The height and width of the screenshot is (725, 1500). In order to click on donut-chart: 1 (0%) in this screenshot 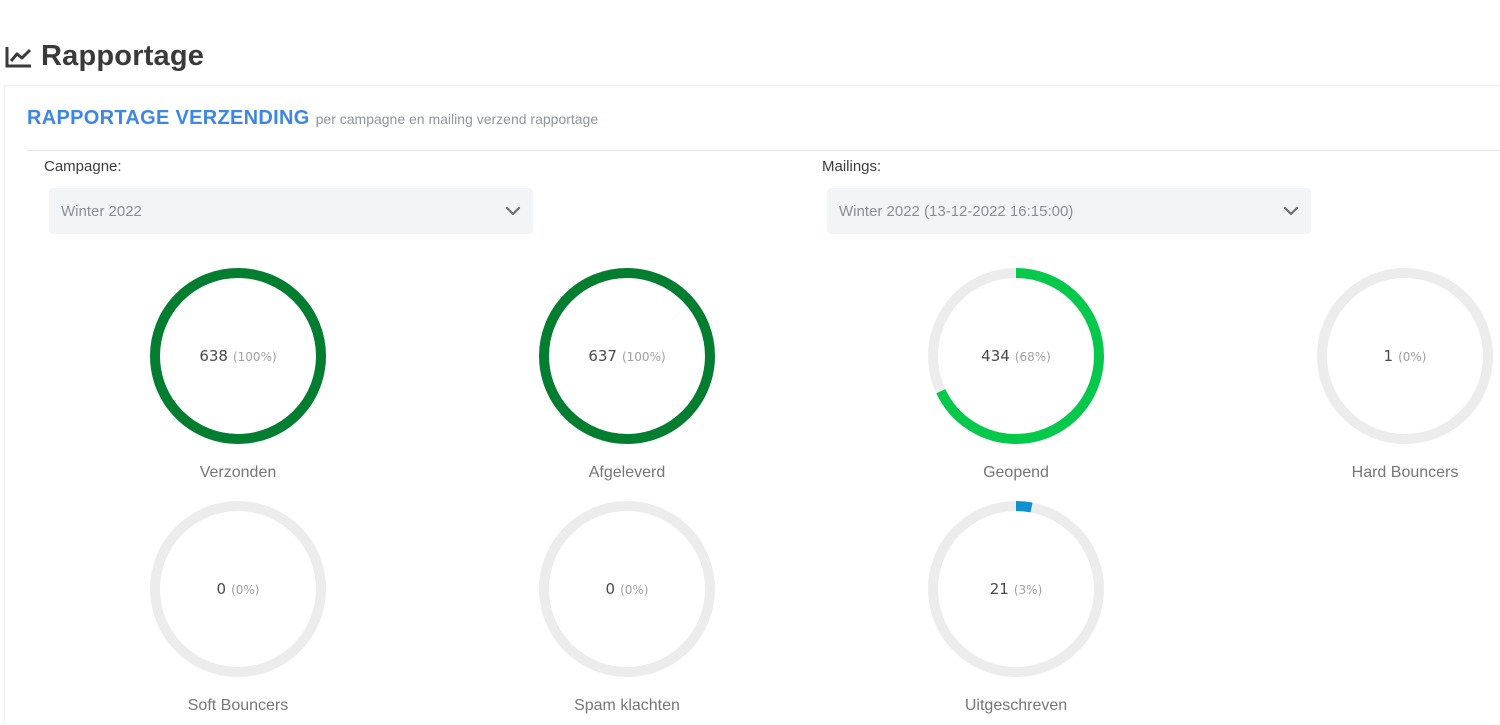, I will do `click(1405, 356)`.